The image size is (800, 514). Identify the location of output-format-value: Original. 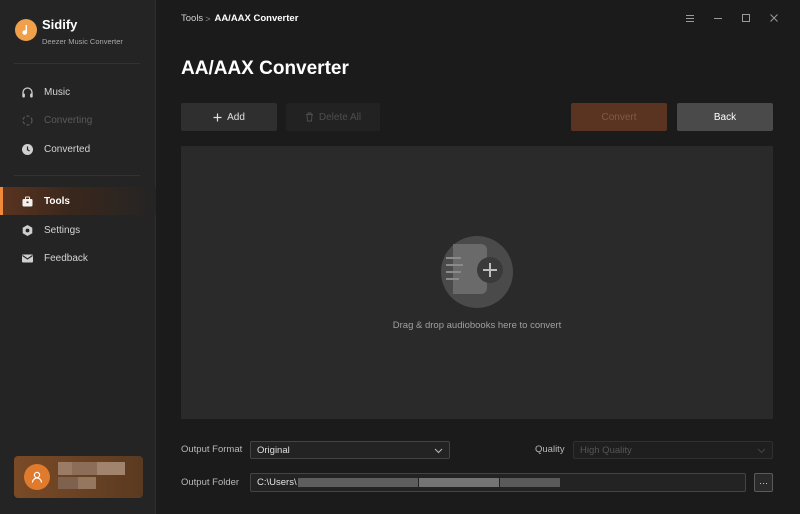
(273, 450).